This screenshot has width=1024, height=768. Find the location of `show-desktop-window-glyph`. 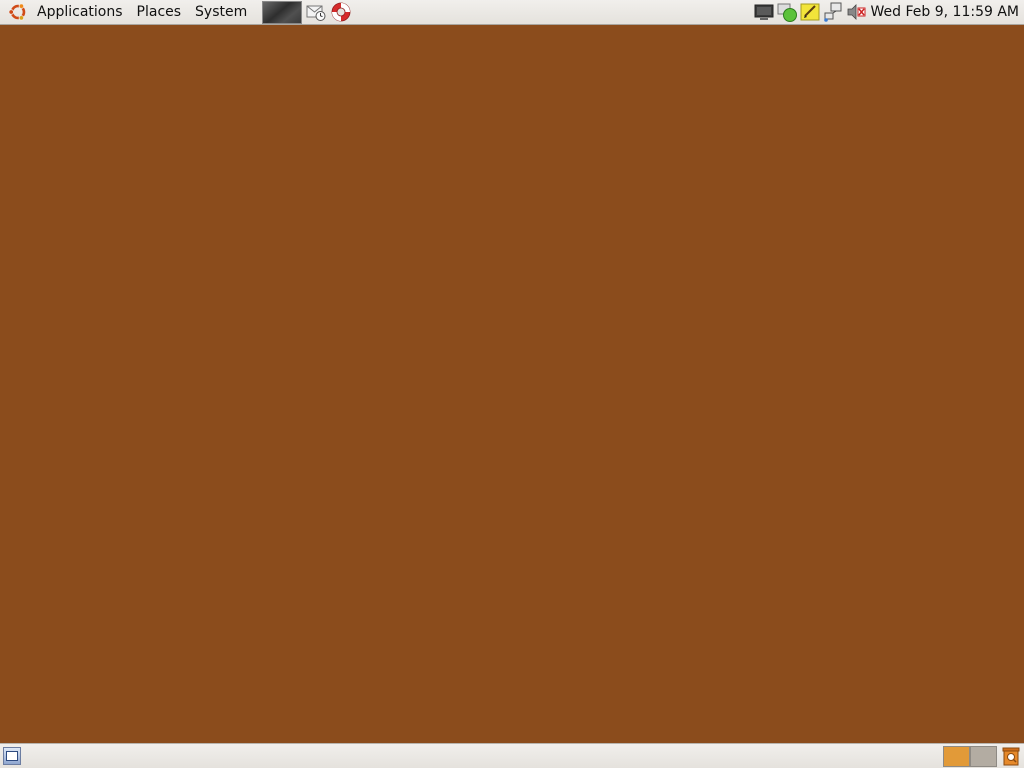

show-desktop-window-glyph is located at coordinates (12, 756).